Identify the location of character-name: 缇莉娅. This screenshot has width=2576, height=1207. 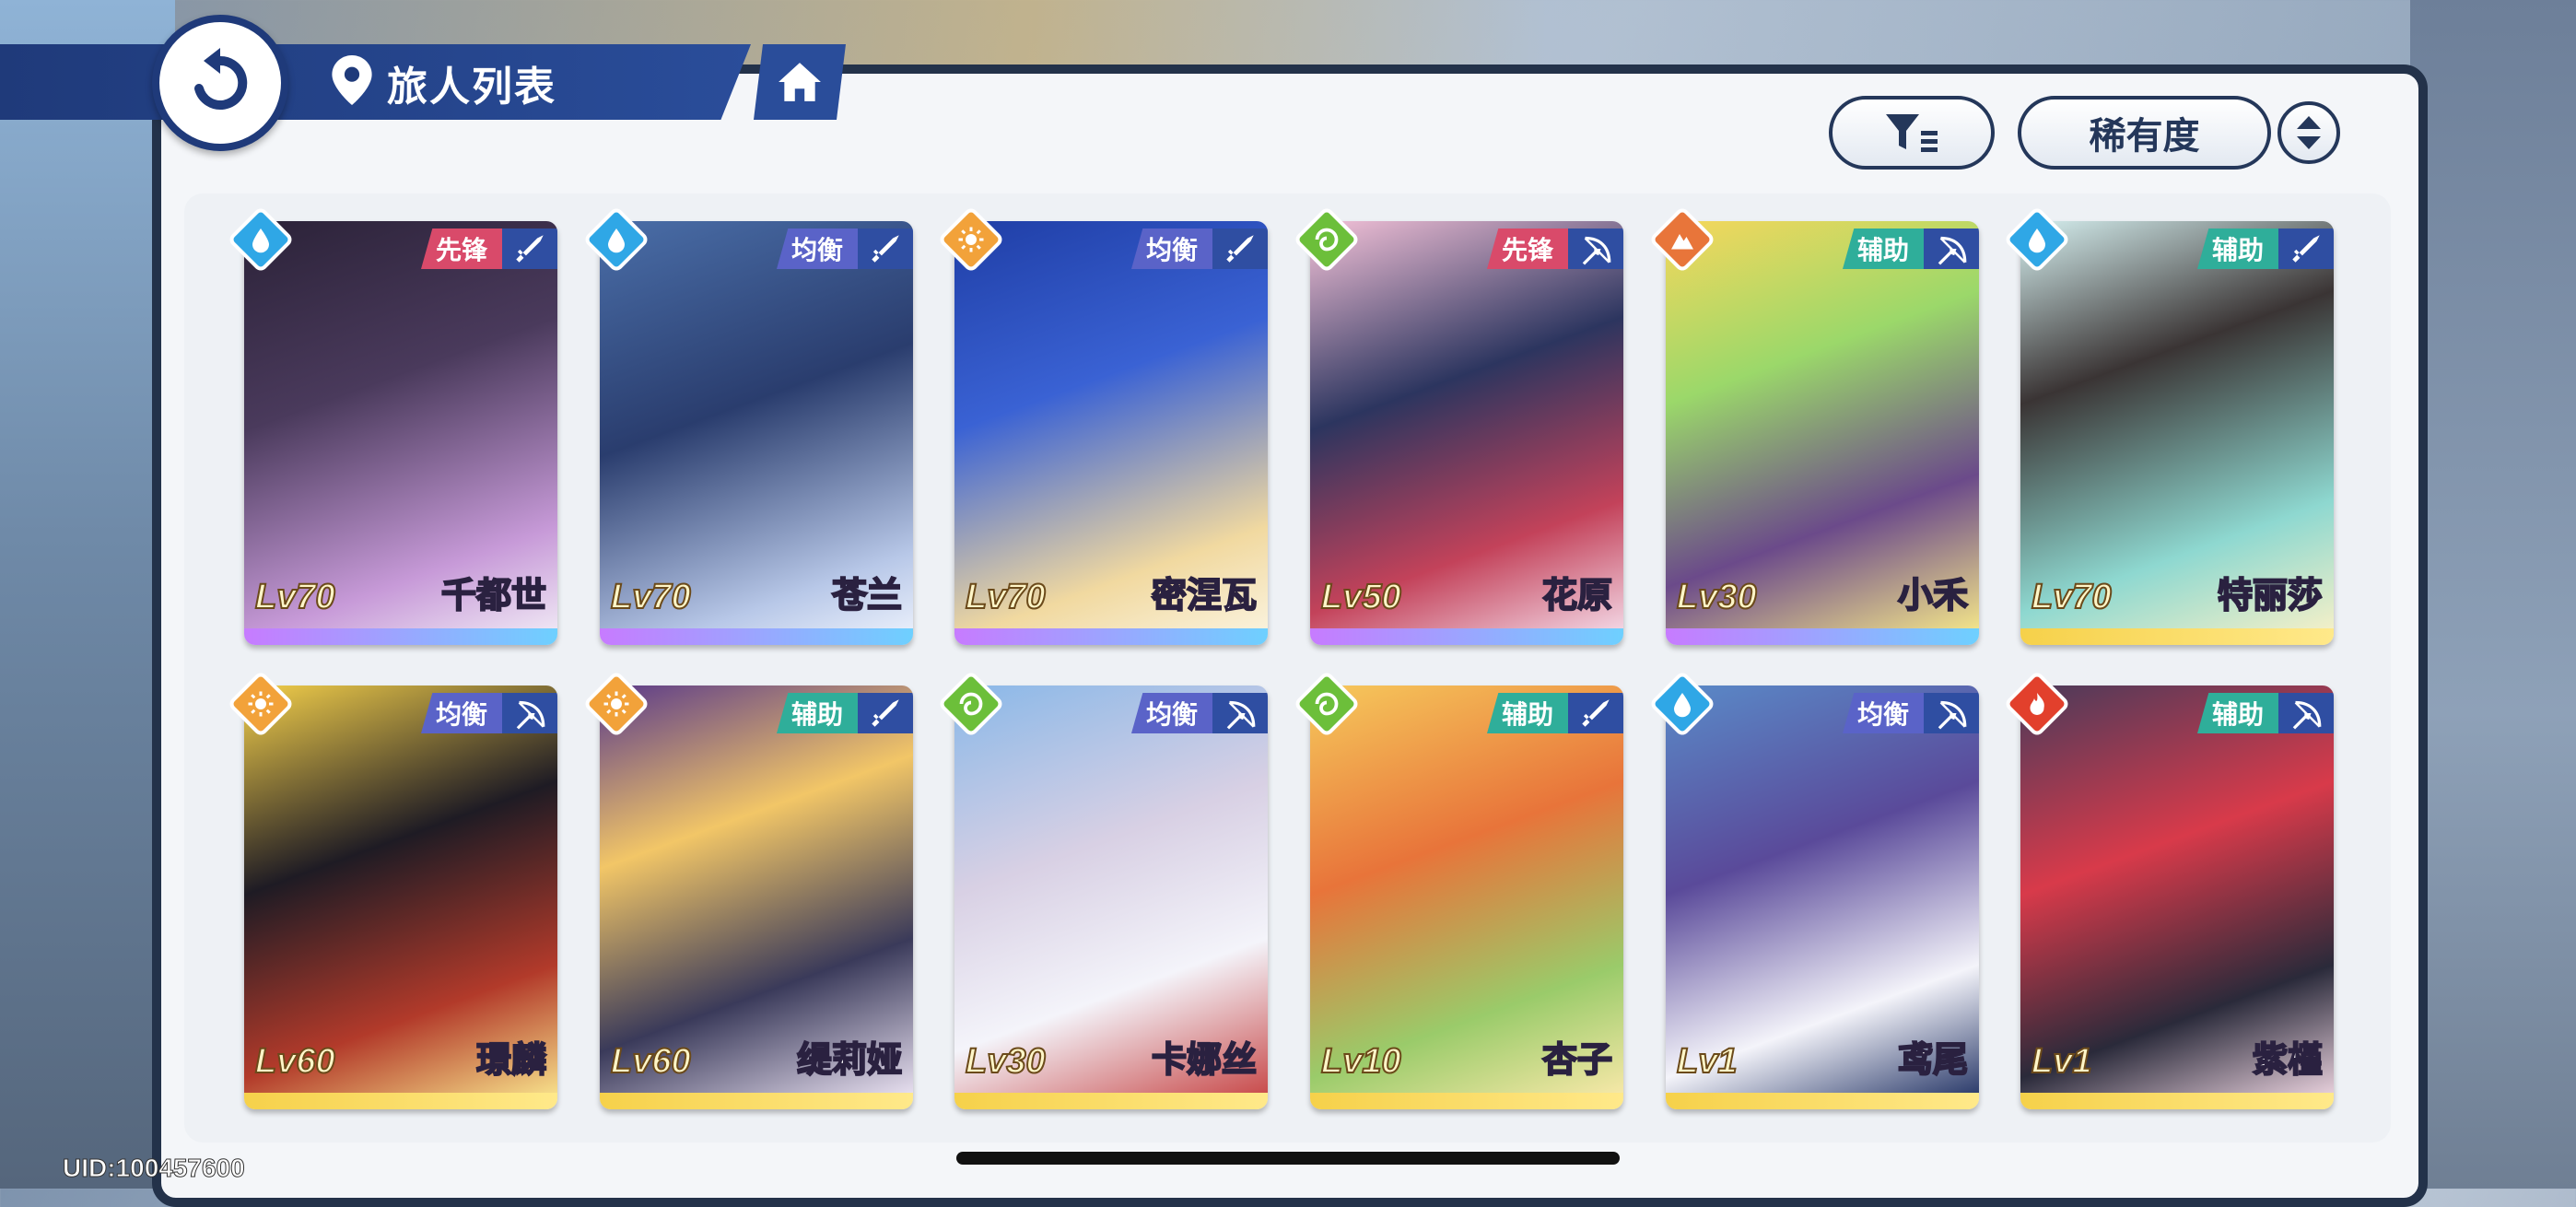
(849, 1060).